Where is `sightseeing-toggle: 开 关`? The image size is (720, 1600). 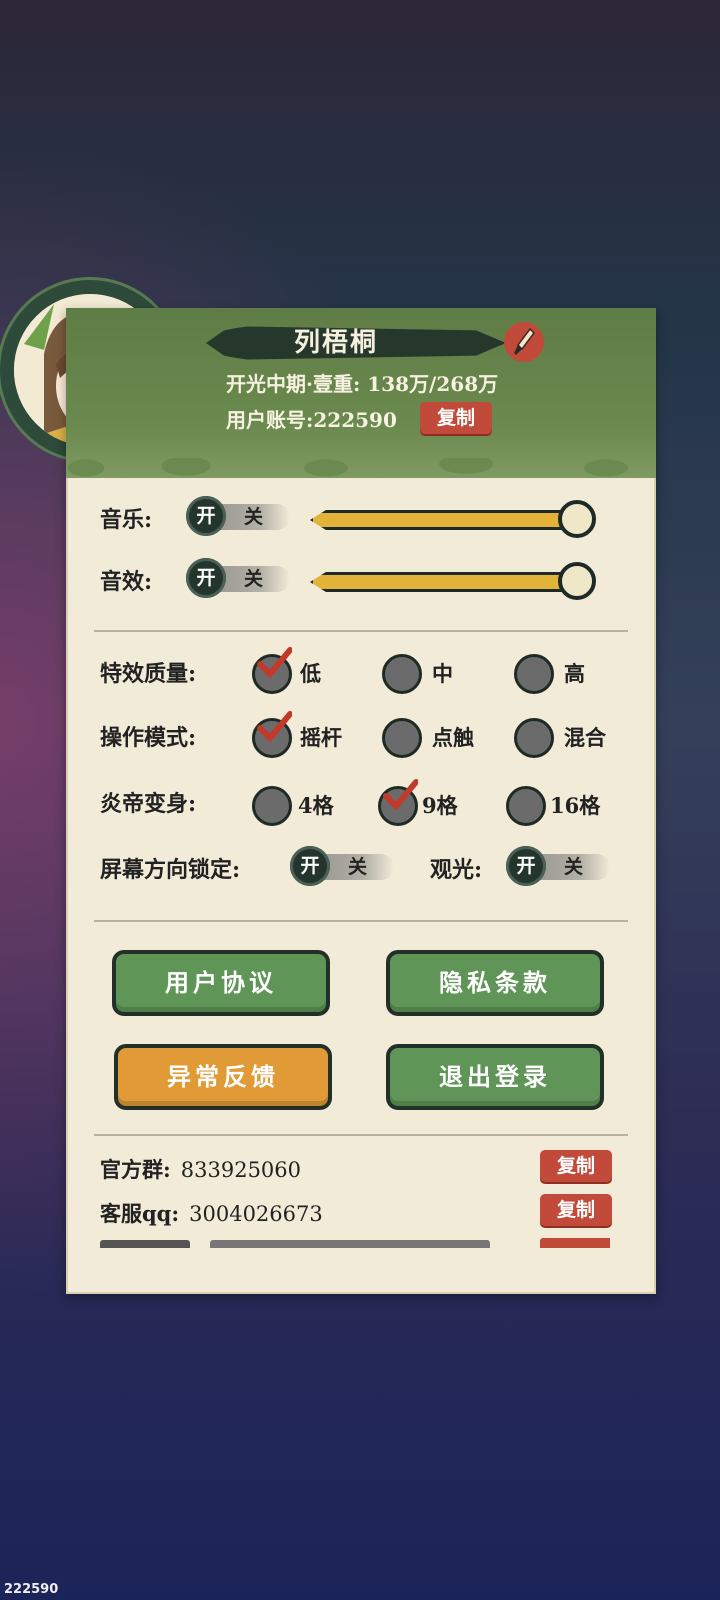 sightseeing-toggle: 开 关 is located at coordinates (561, 866).